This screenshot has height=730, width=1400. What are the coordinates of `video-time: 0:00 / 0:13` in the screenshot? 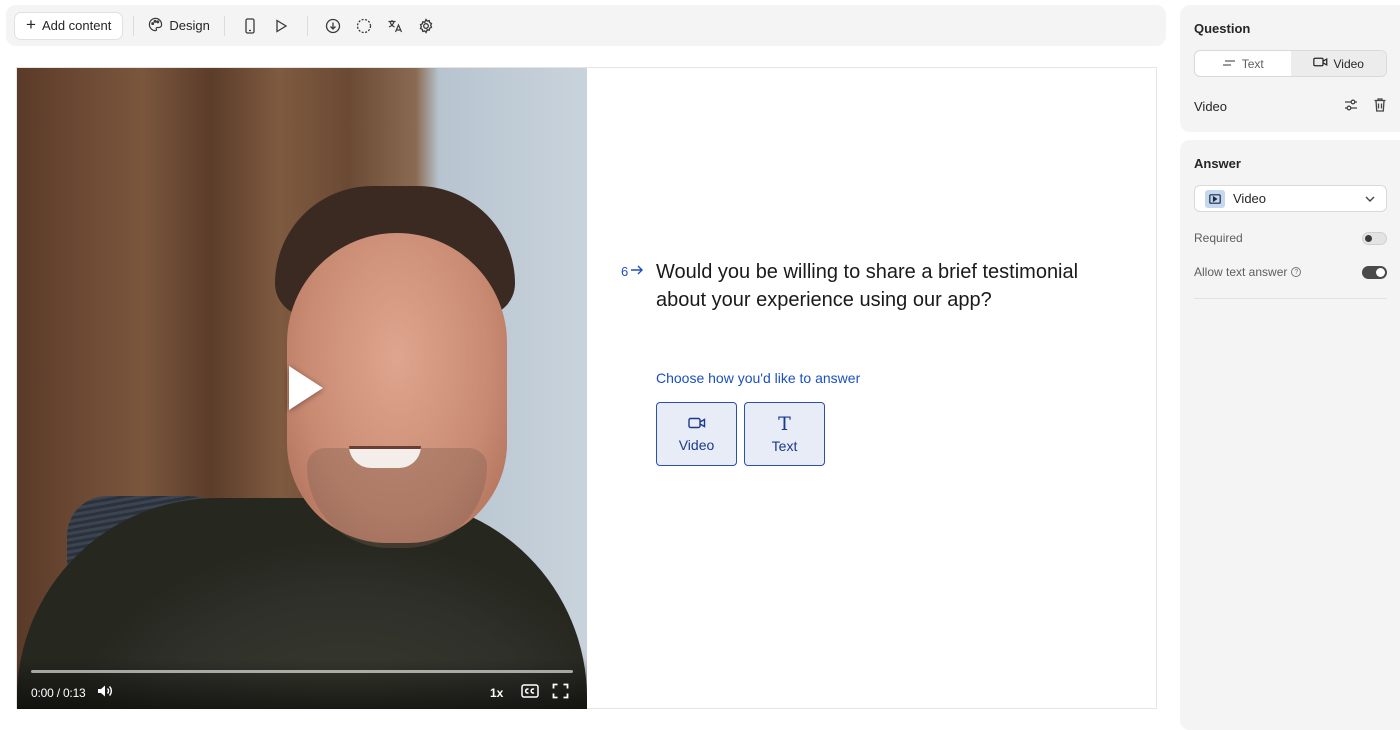 It's located at (58, 693).